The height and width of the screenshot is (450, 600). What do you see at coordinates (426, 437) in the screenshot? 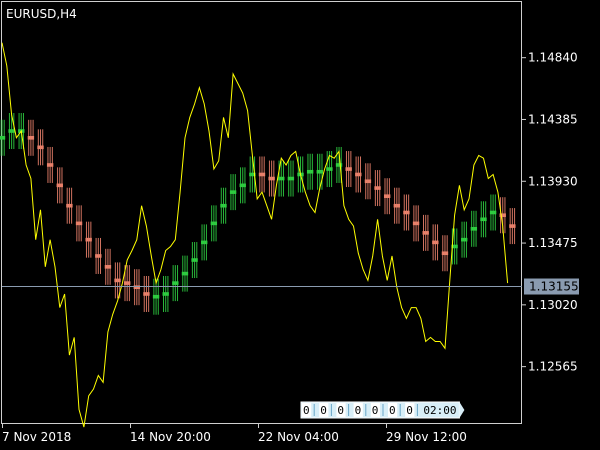
I see `x-tick-label: 29 Nov 12:00` at bounding box center [426, 437].